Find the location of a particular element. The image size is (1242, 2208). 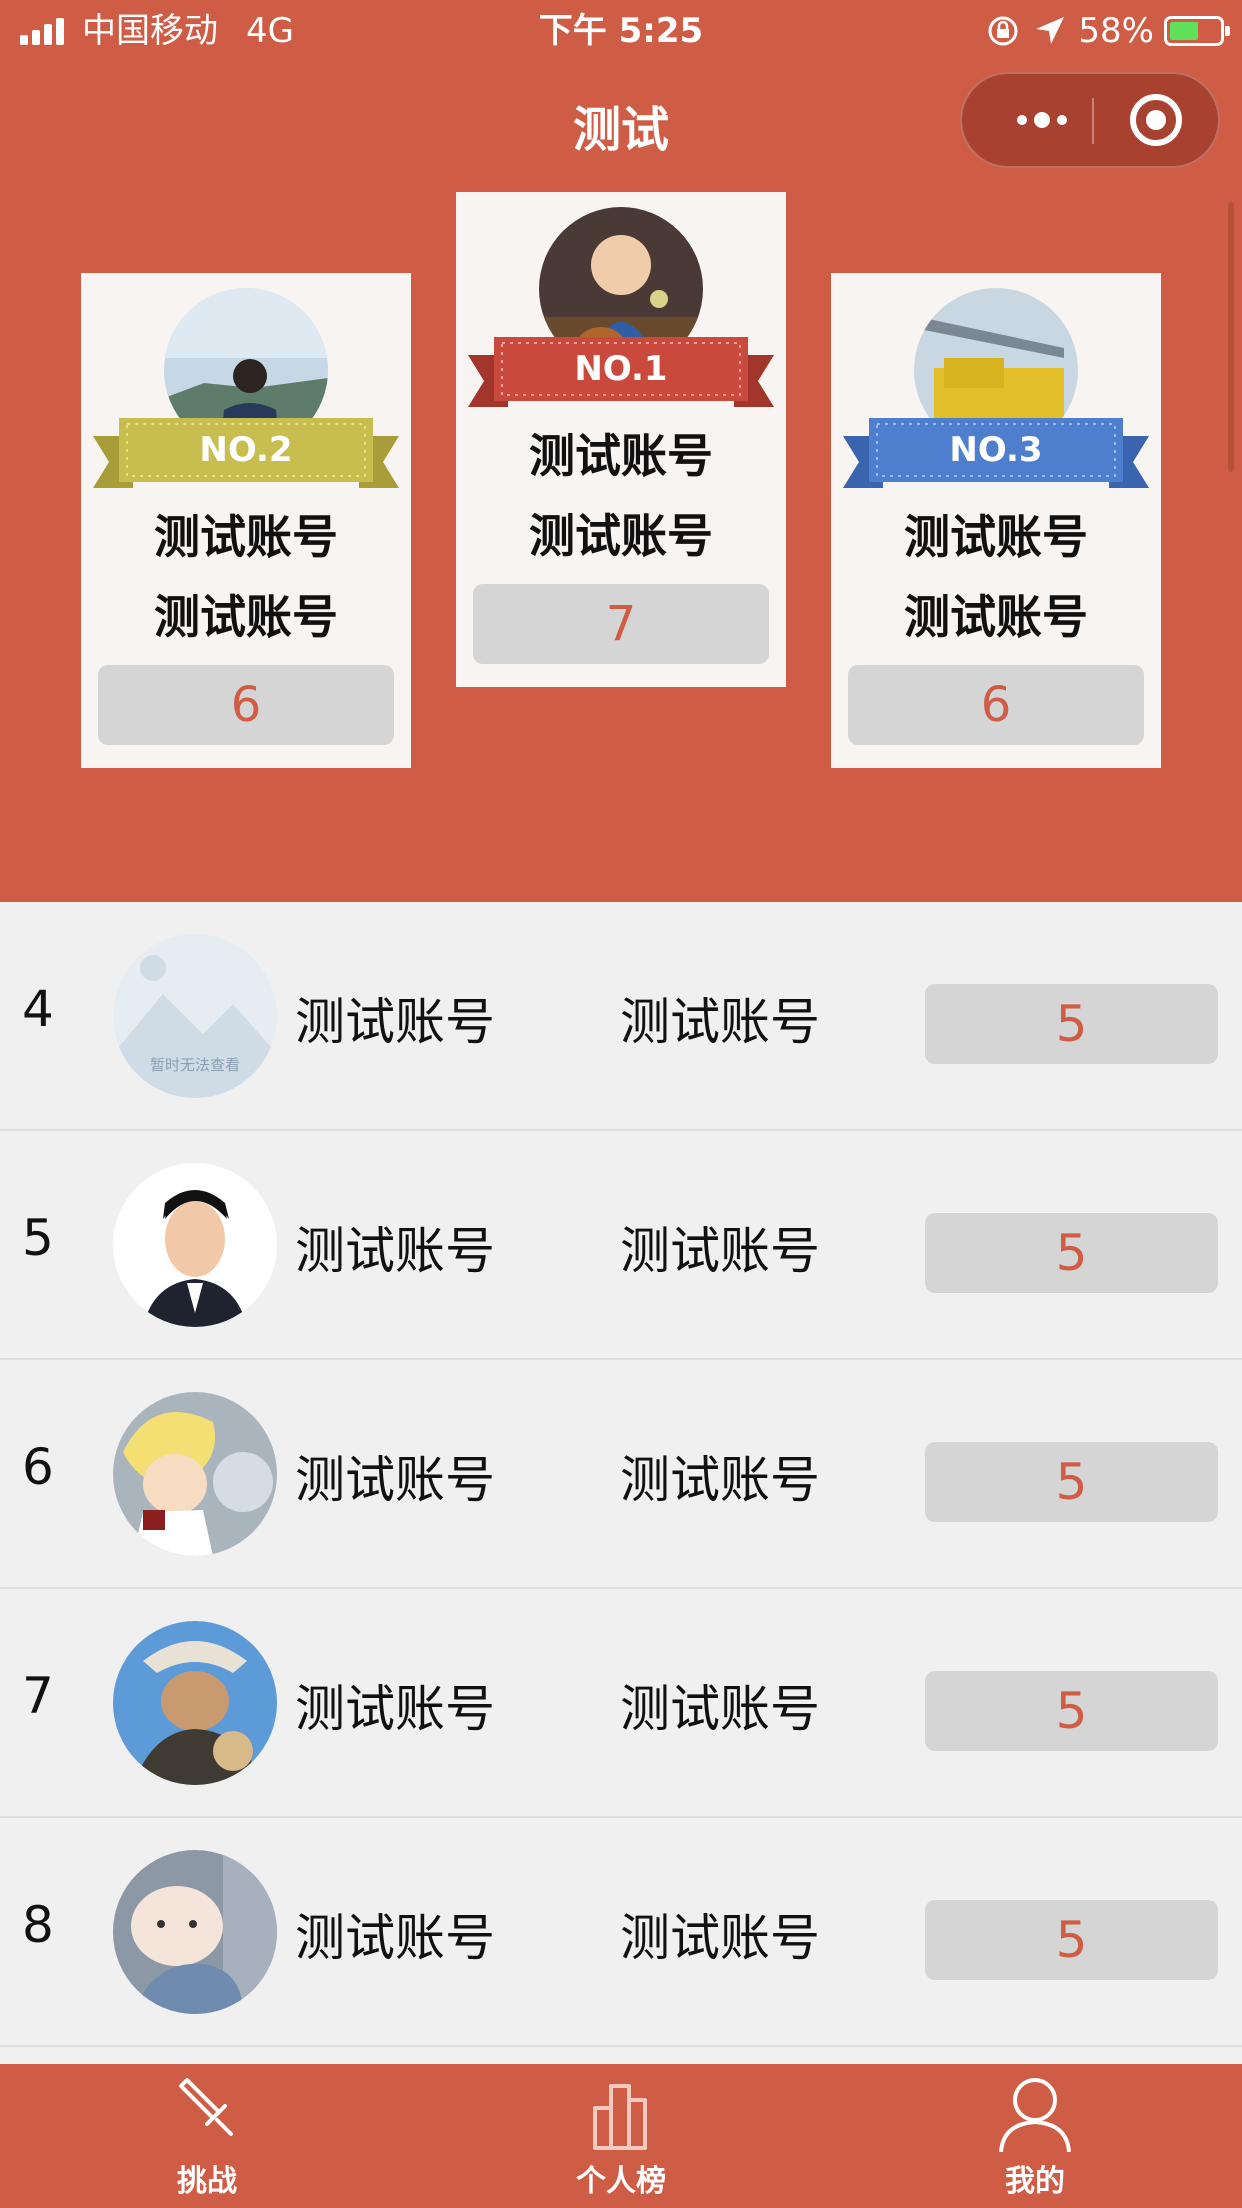

list-item: 8 测试账号 测试账号 5 is located at coordinates (621, 1932).